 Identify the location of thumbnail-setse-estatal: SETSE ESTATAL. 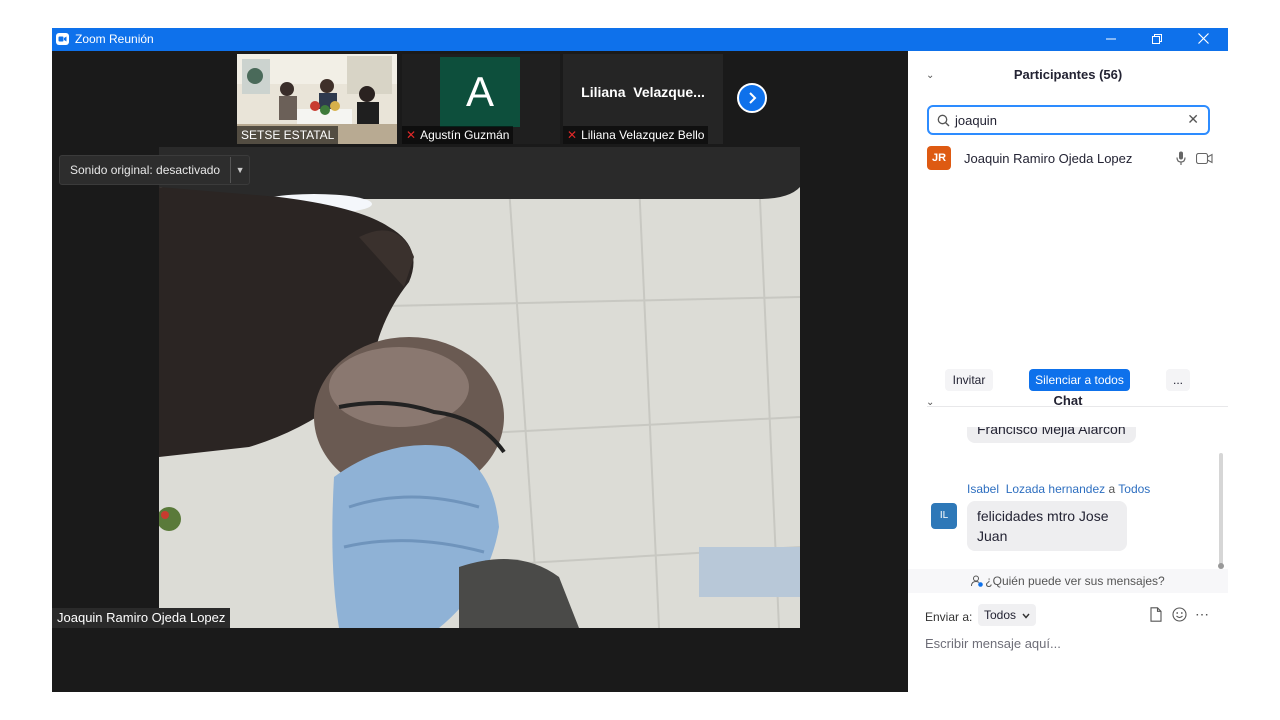
(317, 99).